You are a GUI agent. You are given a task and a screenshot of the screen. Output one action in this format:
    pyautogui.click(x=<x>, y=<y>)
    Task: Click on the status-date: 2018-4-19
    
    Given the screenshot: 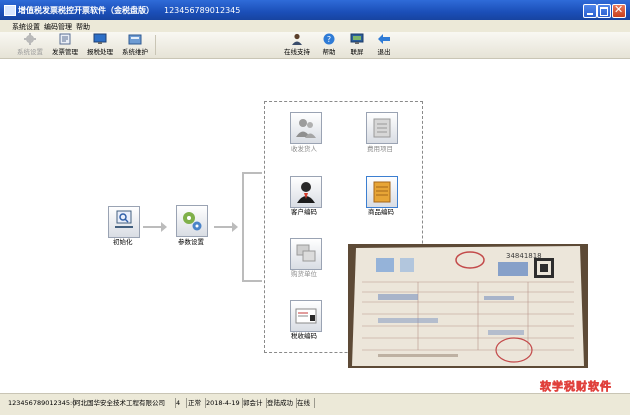 What is the action you would take?
    pyautogui.click(x=224, y=403)
    